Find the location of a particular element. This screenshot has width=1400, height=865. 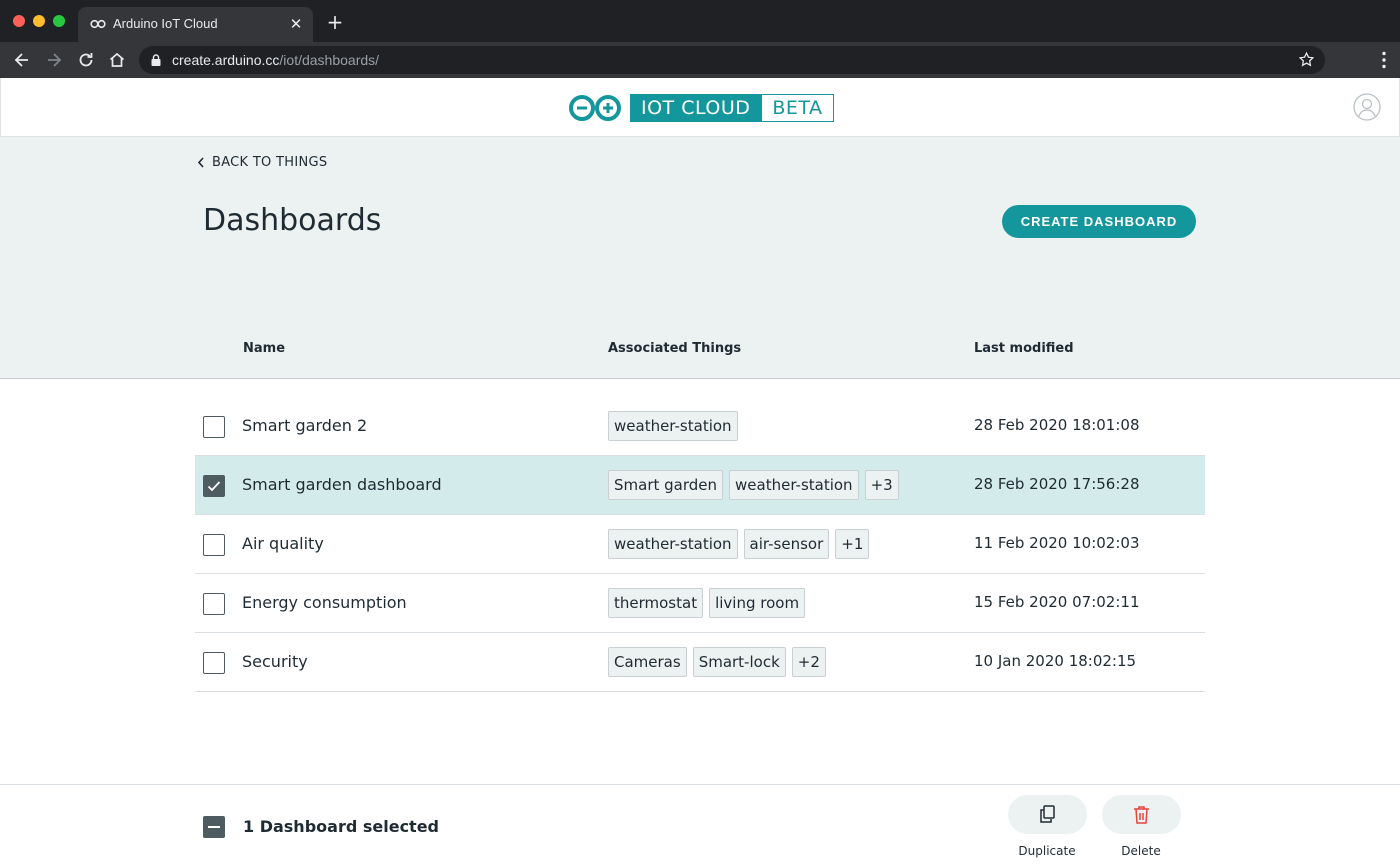

new-tab-icon: + is located at coordinates (335, 22).